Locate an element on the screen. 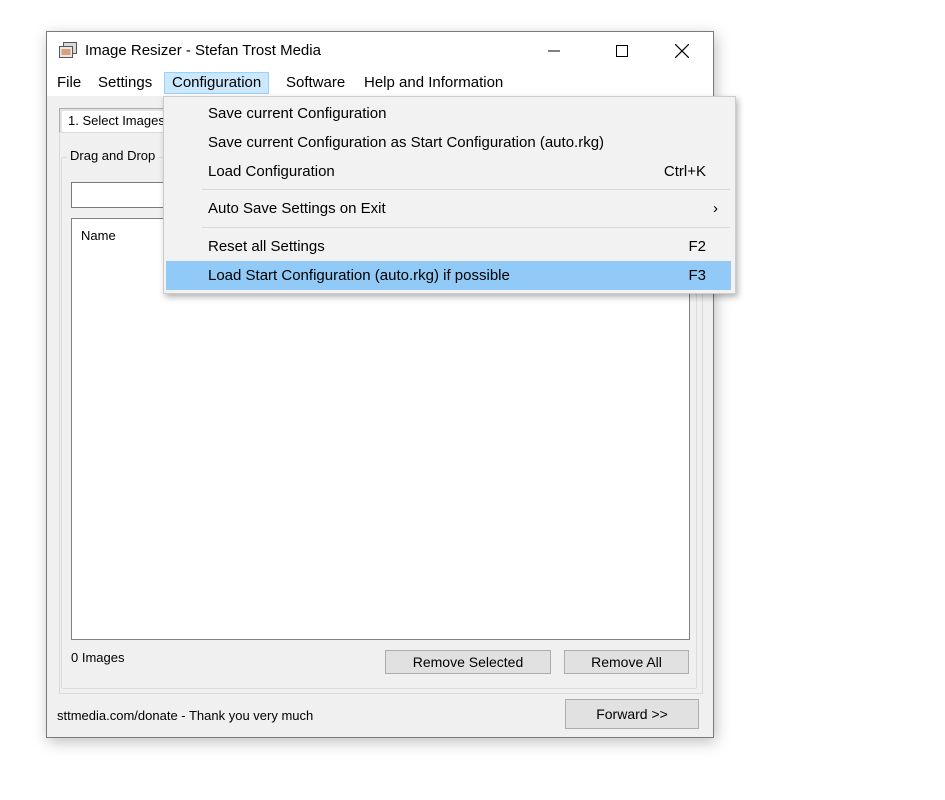  maximize-button is located at coordinates (622, 51).